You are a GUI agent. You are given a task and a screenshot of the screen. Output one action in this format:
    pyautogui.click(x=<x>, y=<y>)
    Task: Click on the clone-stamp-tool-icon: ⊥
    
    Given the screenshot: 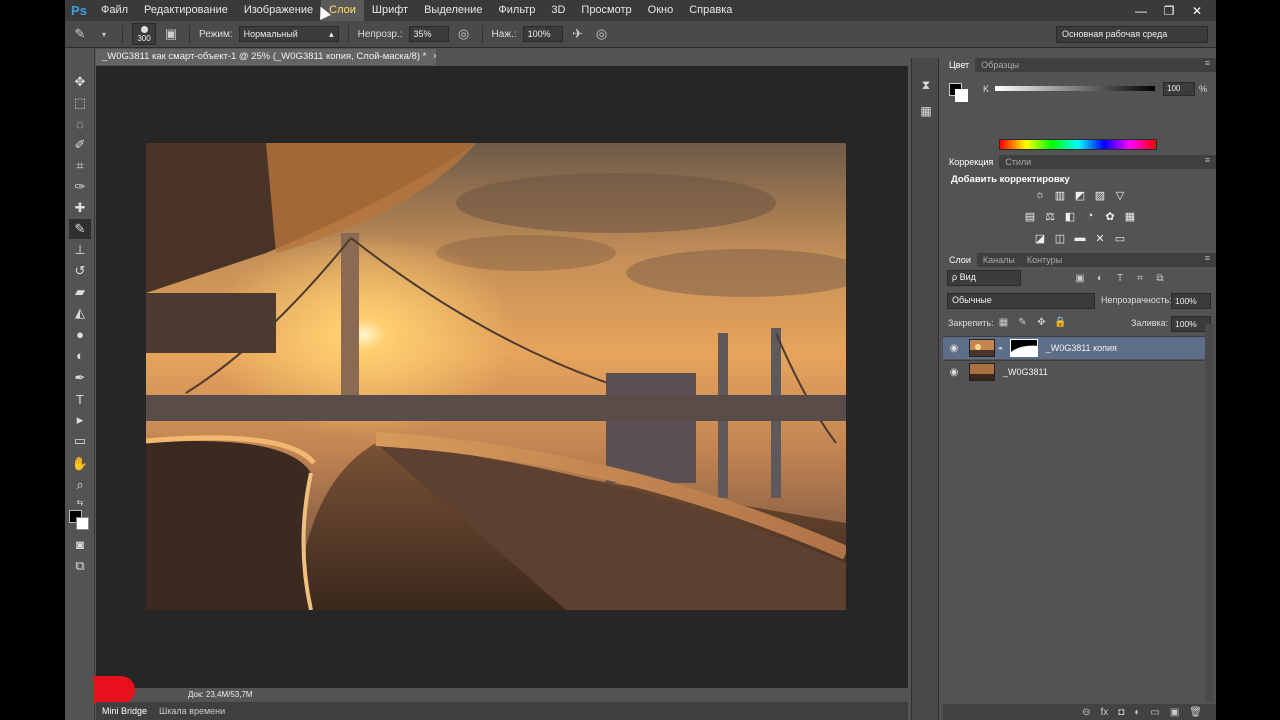 What is the action you would take?
    pyautogui.click(x=80, y=250)
    